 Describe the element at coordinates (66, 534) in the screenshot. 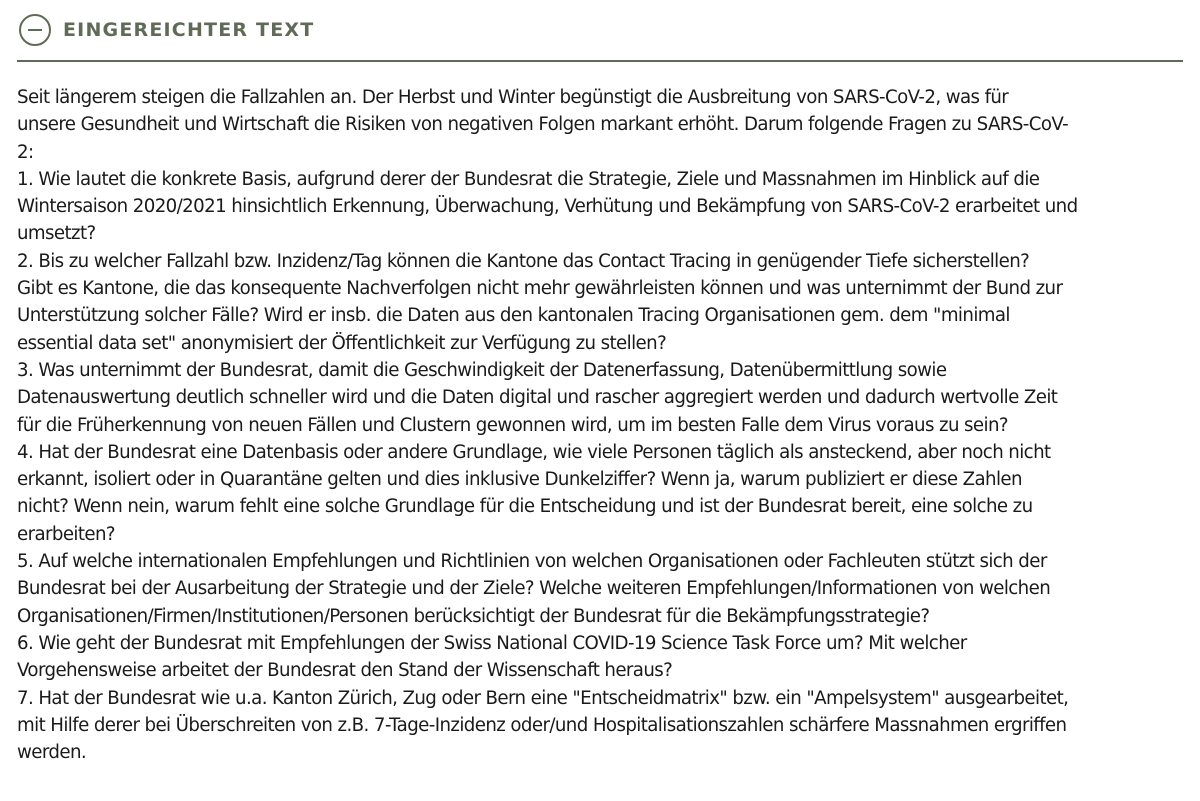

I see `text-line: erarbeiten?` at that location.